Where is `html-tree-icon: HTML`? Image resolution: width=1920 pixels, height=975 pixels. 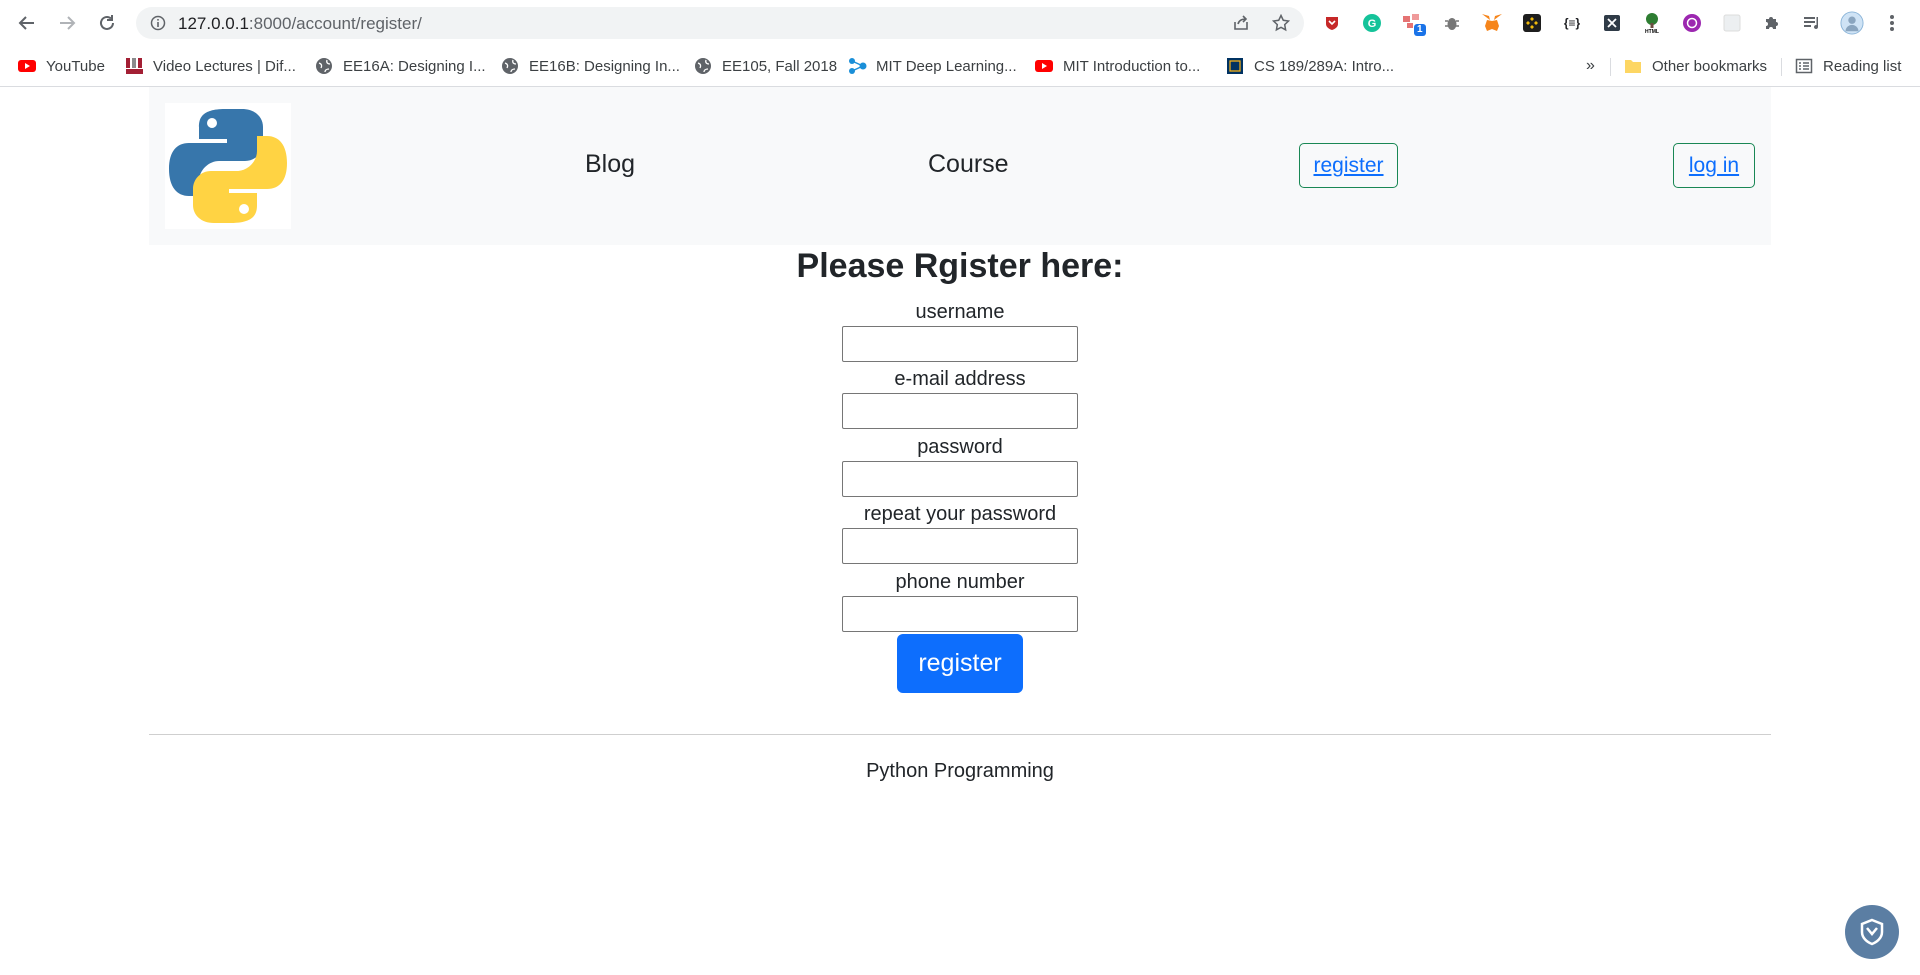 html-tree-icon: HTML is located at coordinates (1652, 23).